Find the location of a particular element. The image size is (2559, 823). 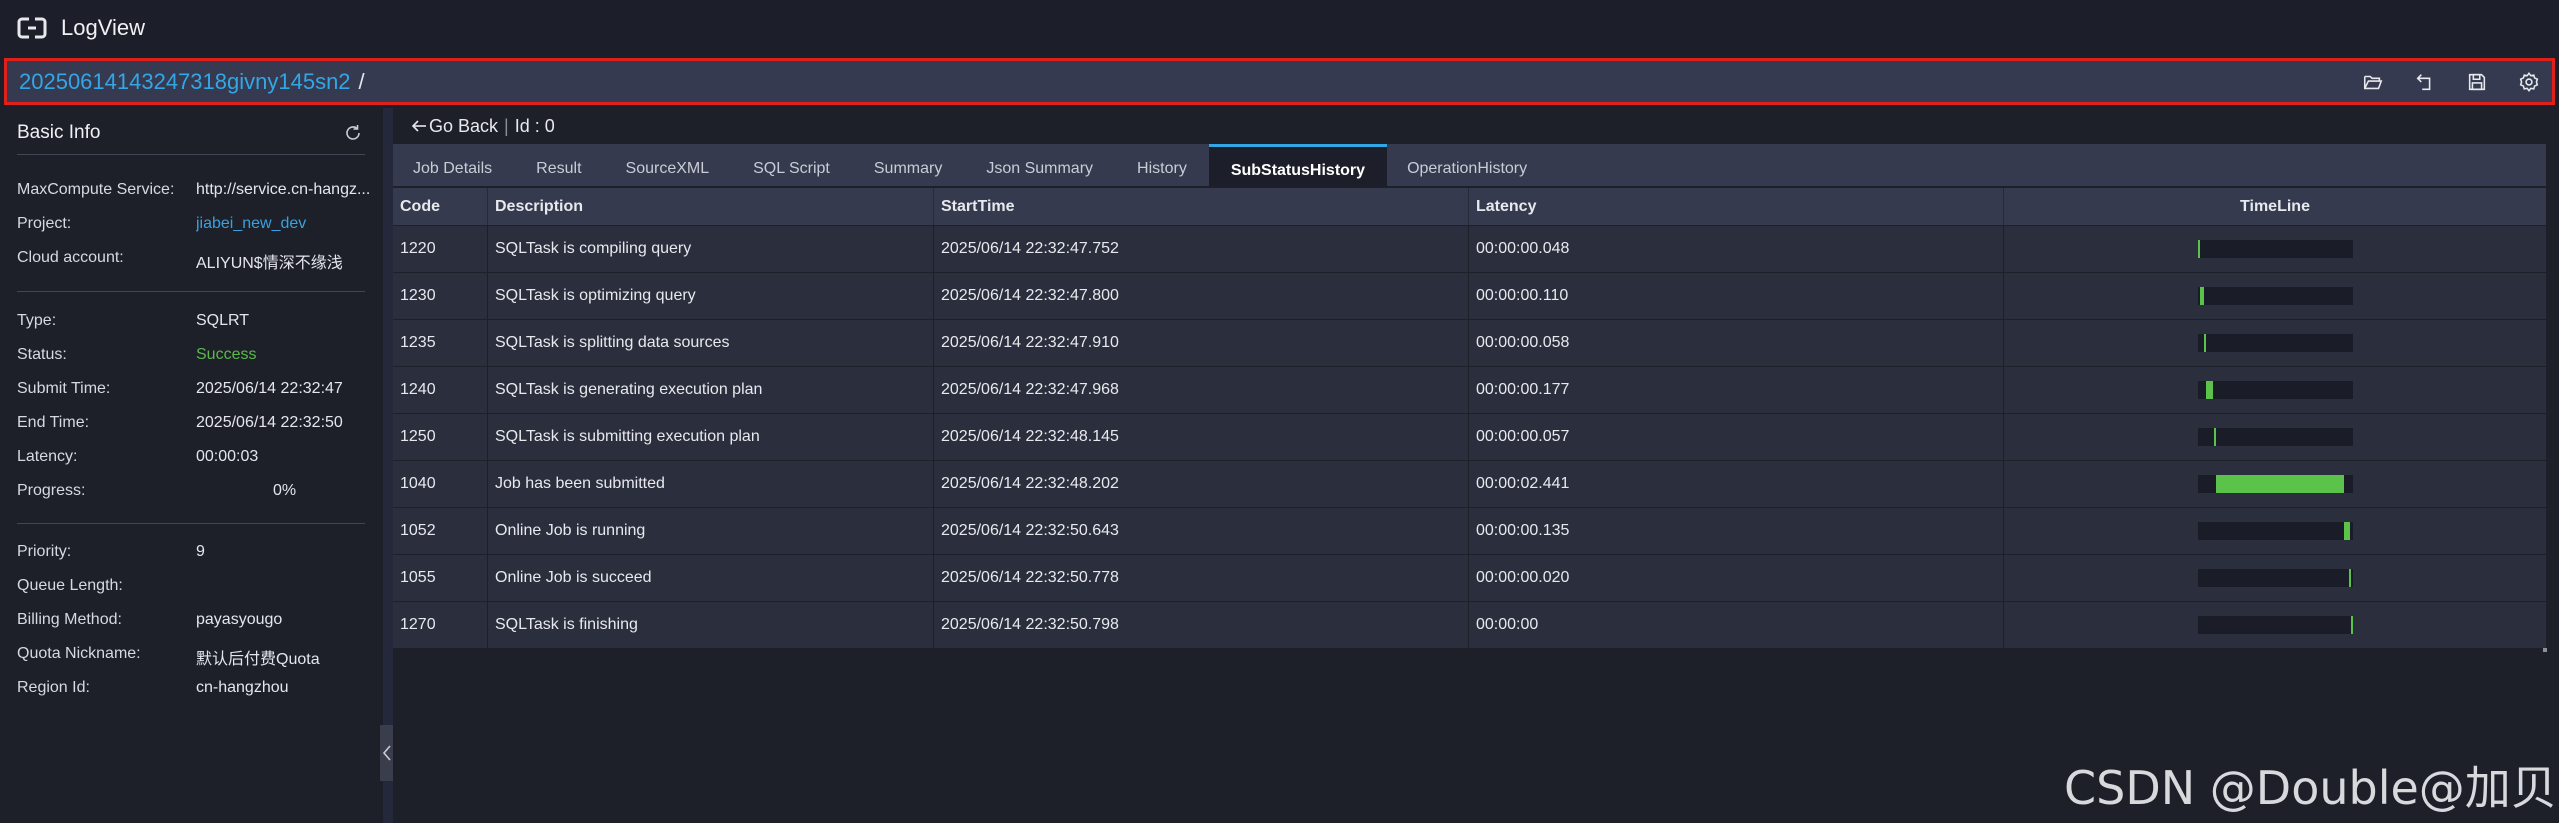

arrow-left-icon is located at coordinates (418, 126).